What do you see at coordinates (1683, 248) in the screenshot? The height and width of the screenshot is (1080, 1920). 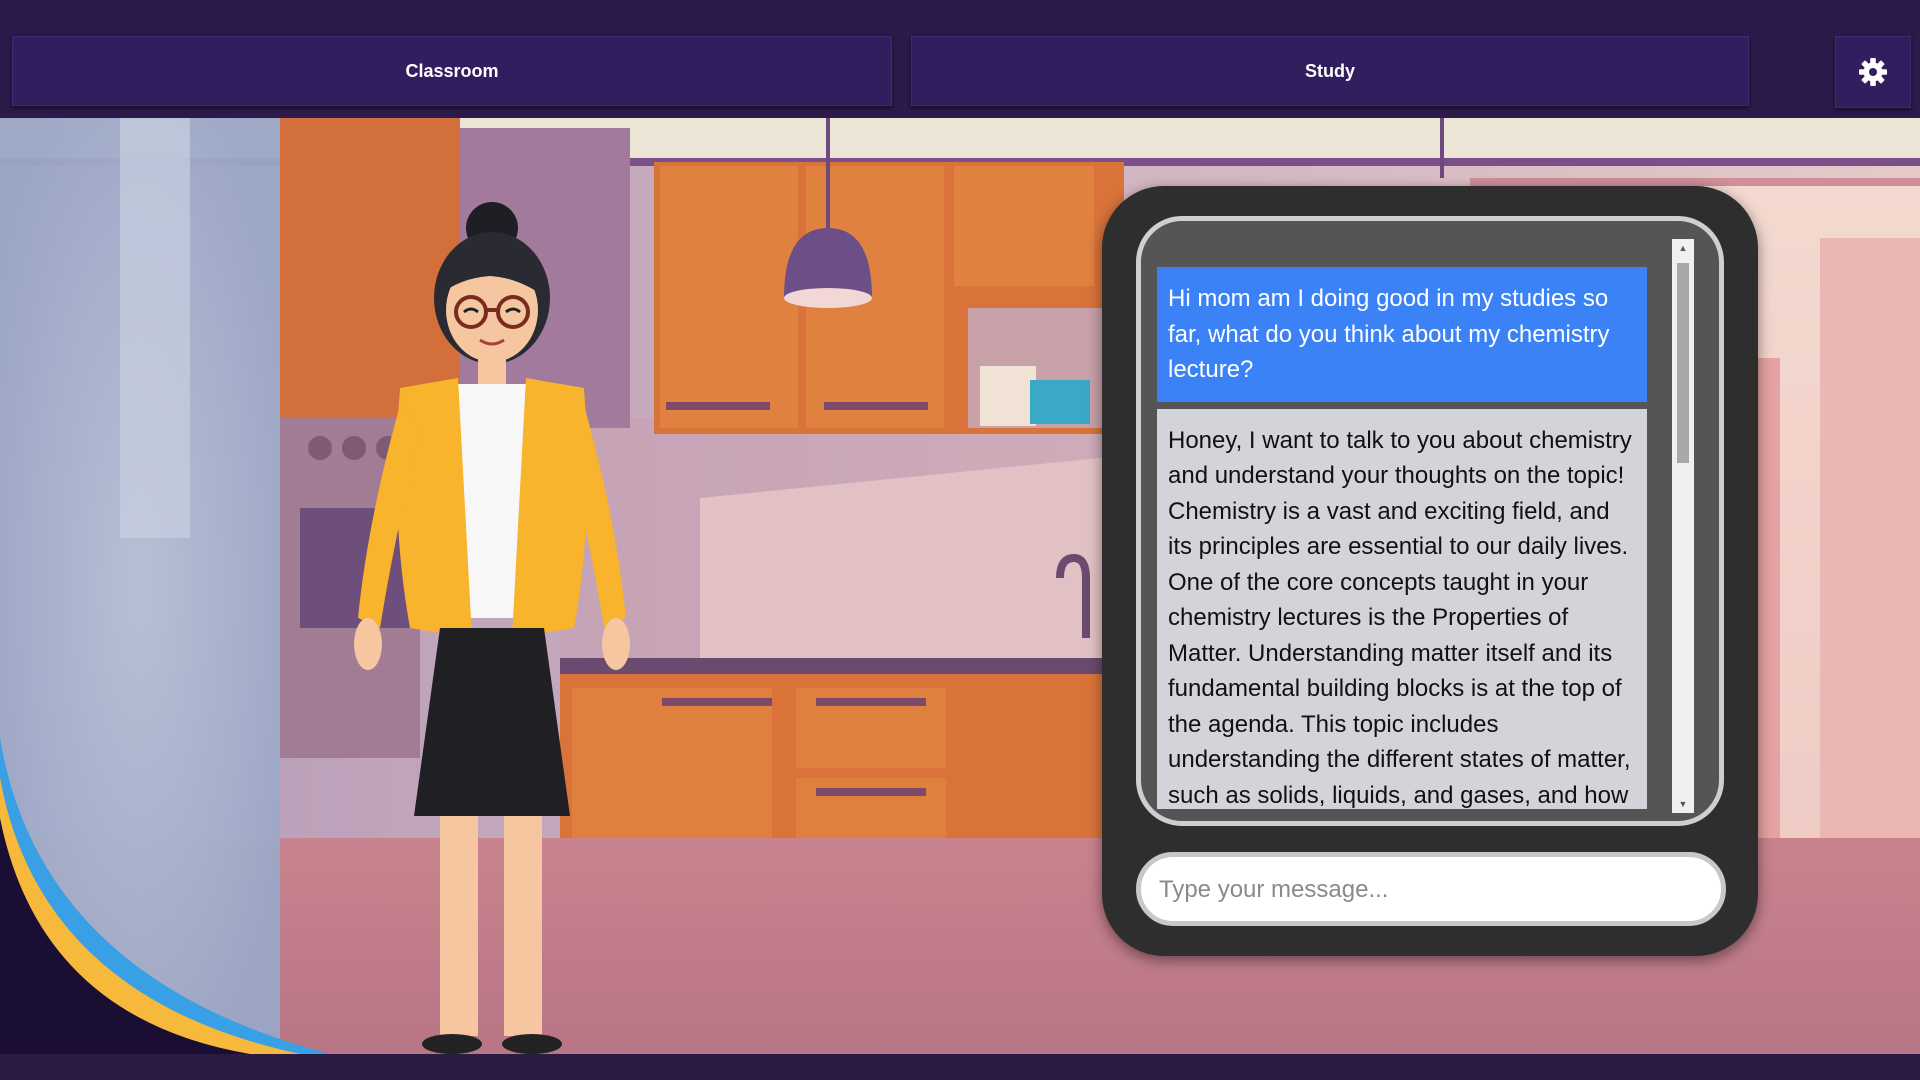 I see `scroll-up-arrow-icon: ▲` at bounding box center [1683, 248].